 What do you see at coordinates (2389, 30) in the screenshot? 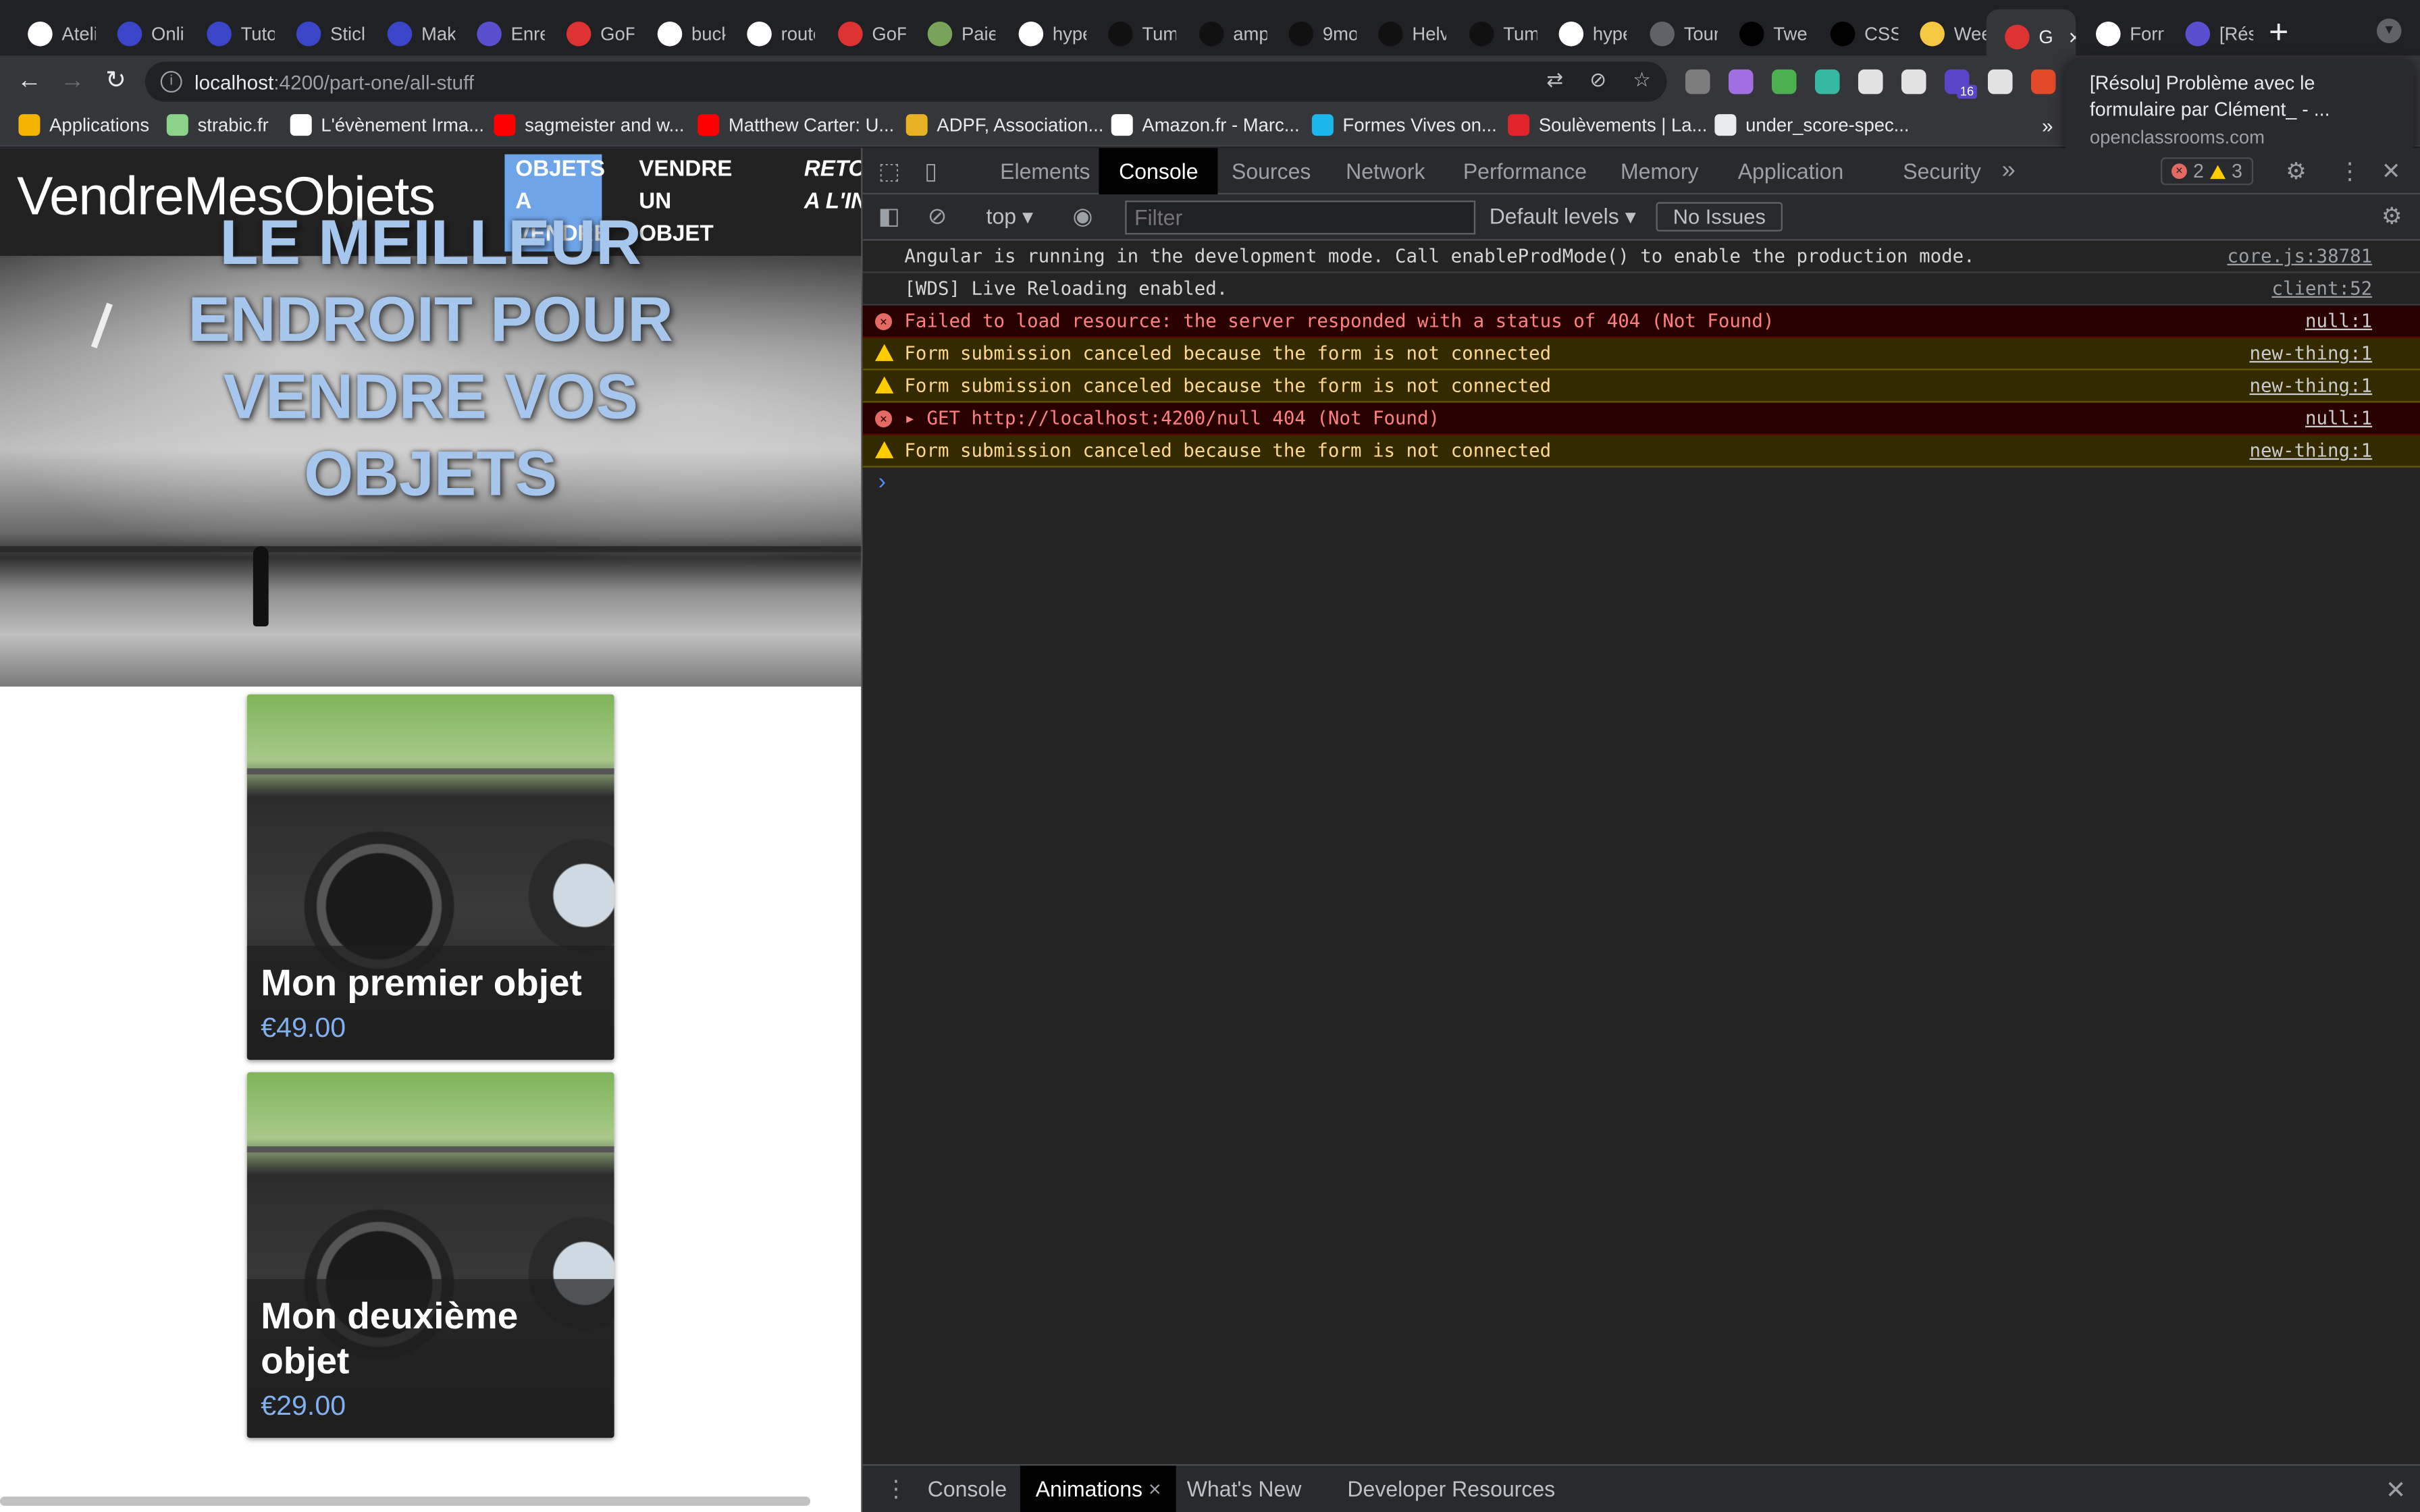
I see `tab-search-icon: ▾` at bounding box center [2389, 30].